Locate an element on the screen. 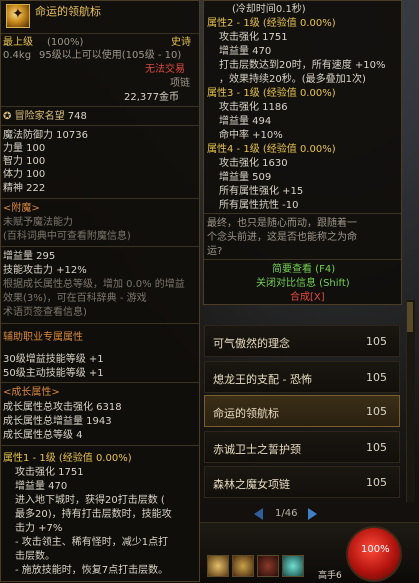 Image resolution: width=419 pixels, height=583 pixels. attr-line: ，效果持续20秒。(最多叠加1次) is located at coordinates (292, 79).